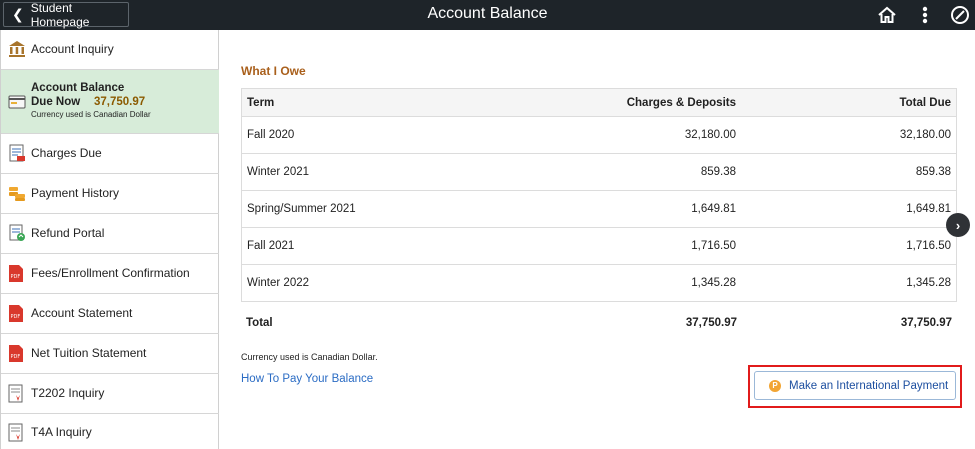 The image size is (975, 449). Describe the element at coordinates (17, 234) in the screenshot. I see `refund-icon` at that location.